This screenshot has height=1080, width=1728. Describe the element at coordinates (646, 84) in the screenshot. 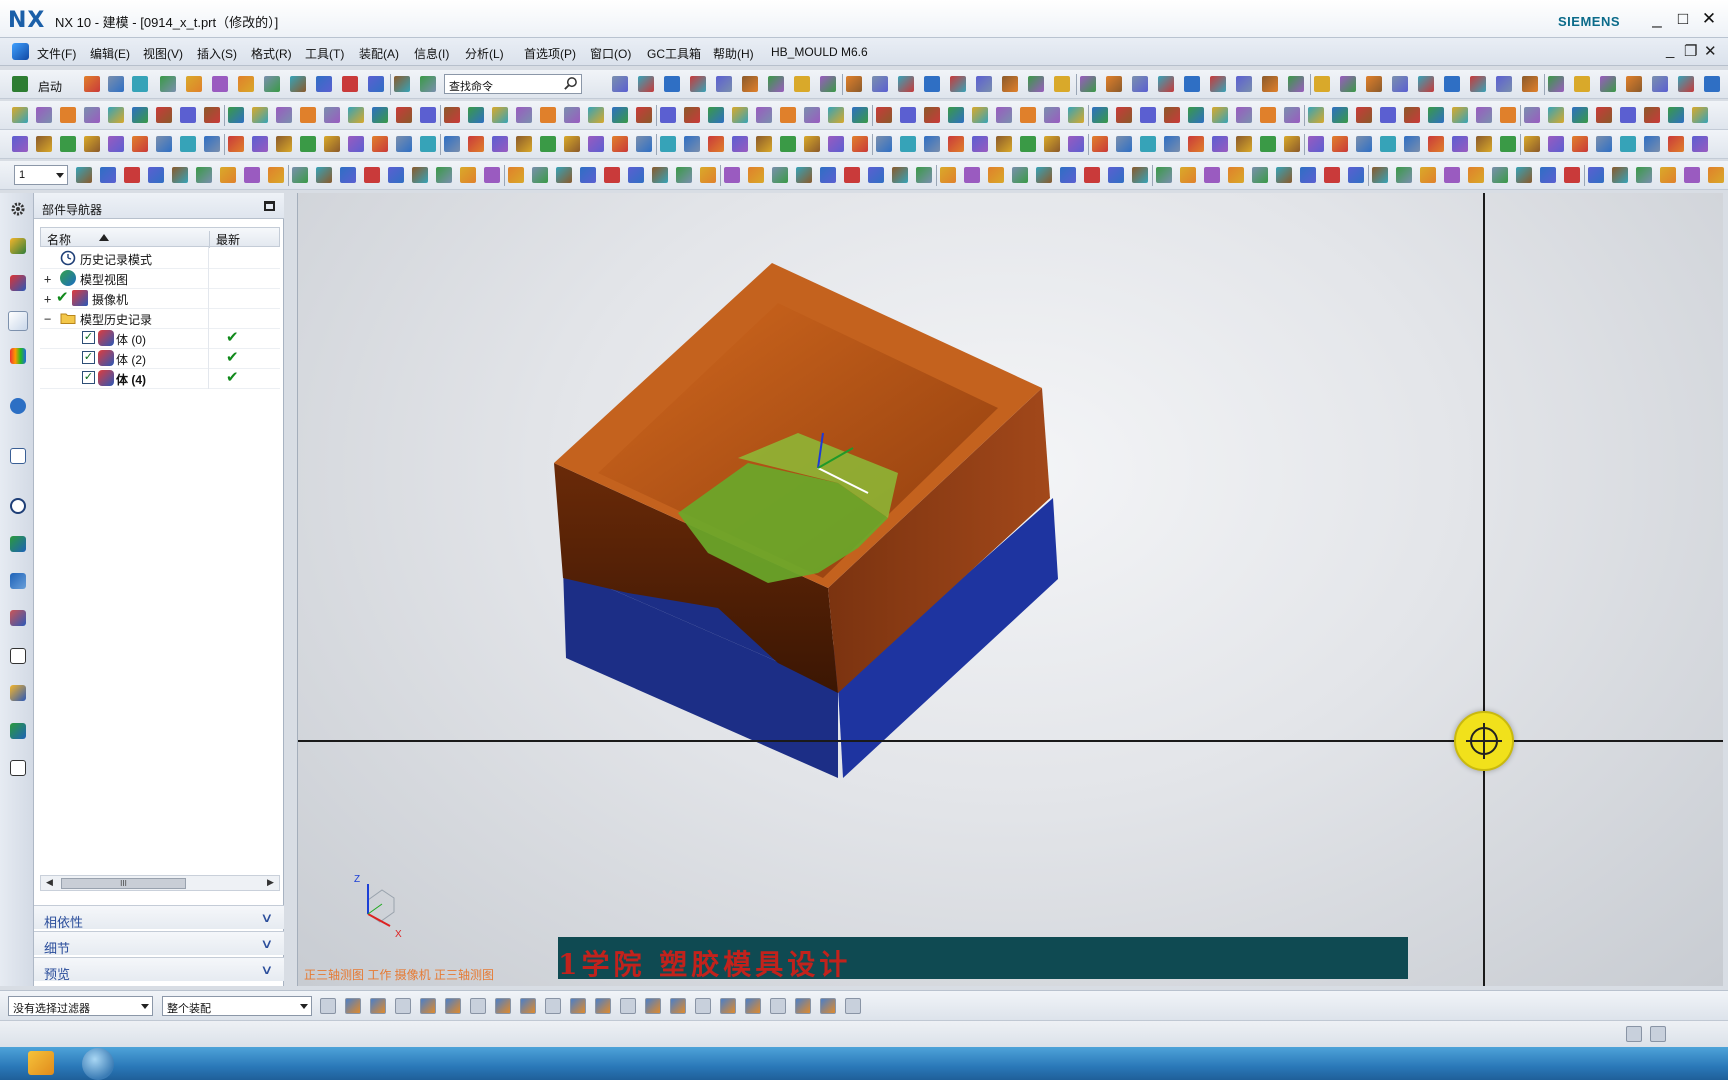

I see `cylinder-icon` at that location.